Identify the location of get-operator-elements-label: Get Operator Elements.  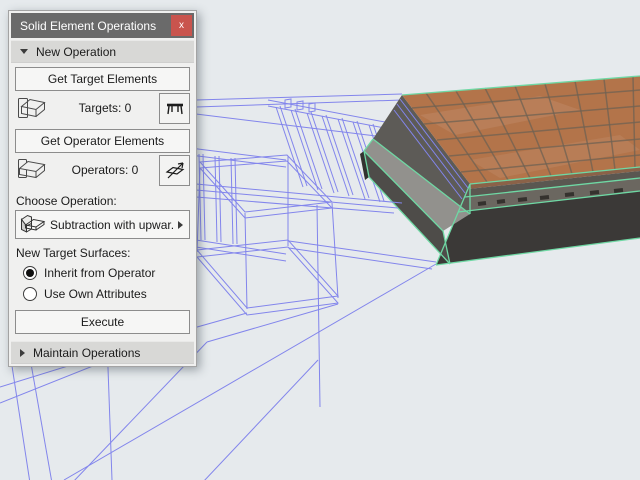
(102, 141).